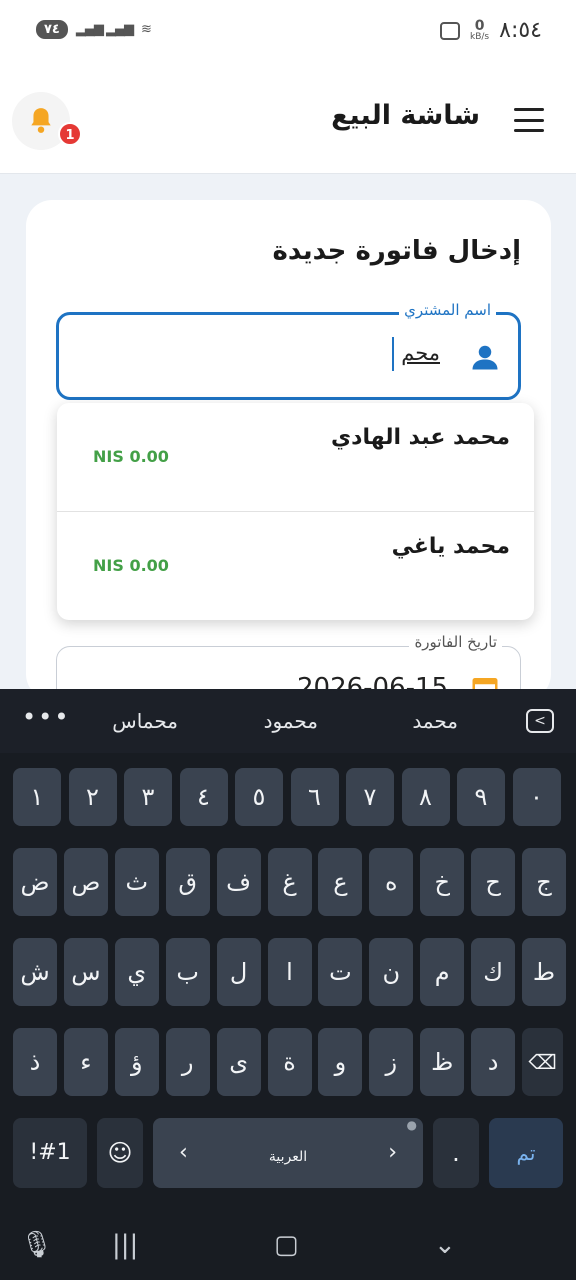  What do you see at coordinates (35, 972) in the screenshot?
I see `letter-key: ش` at bounding box center [35, 972].